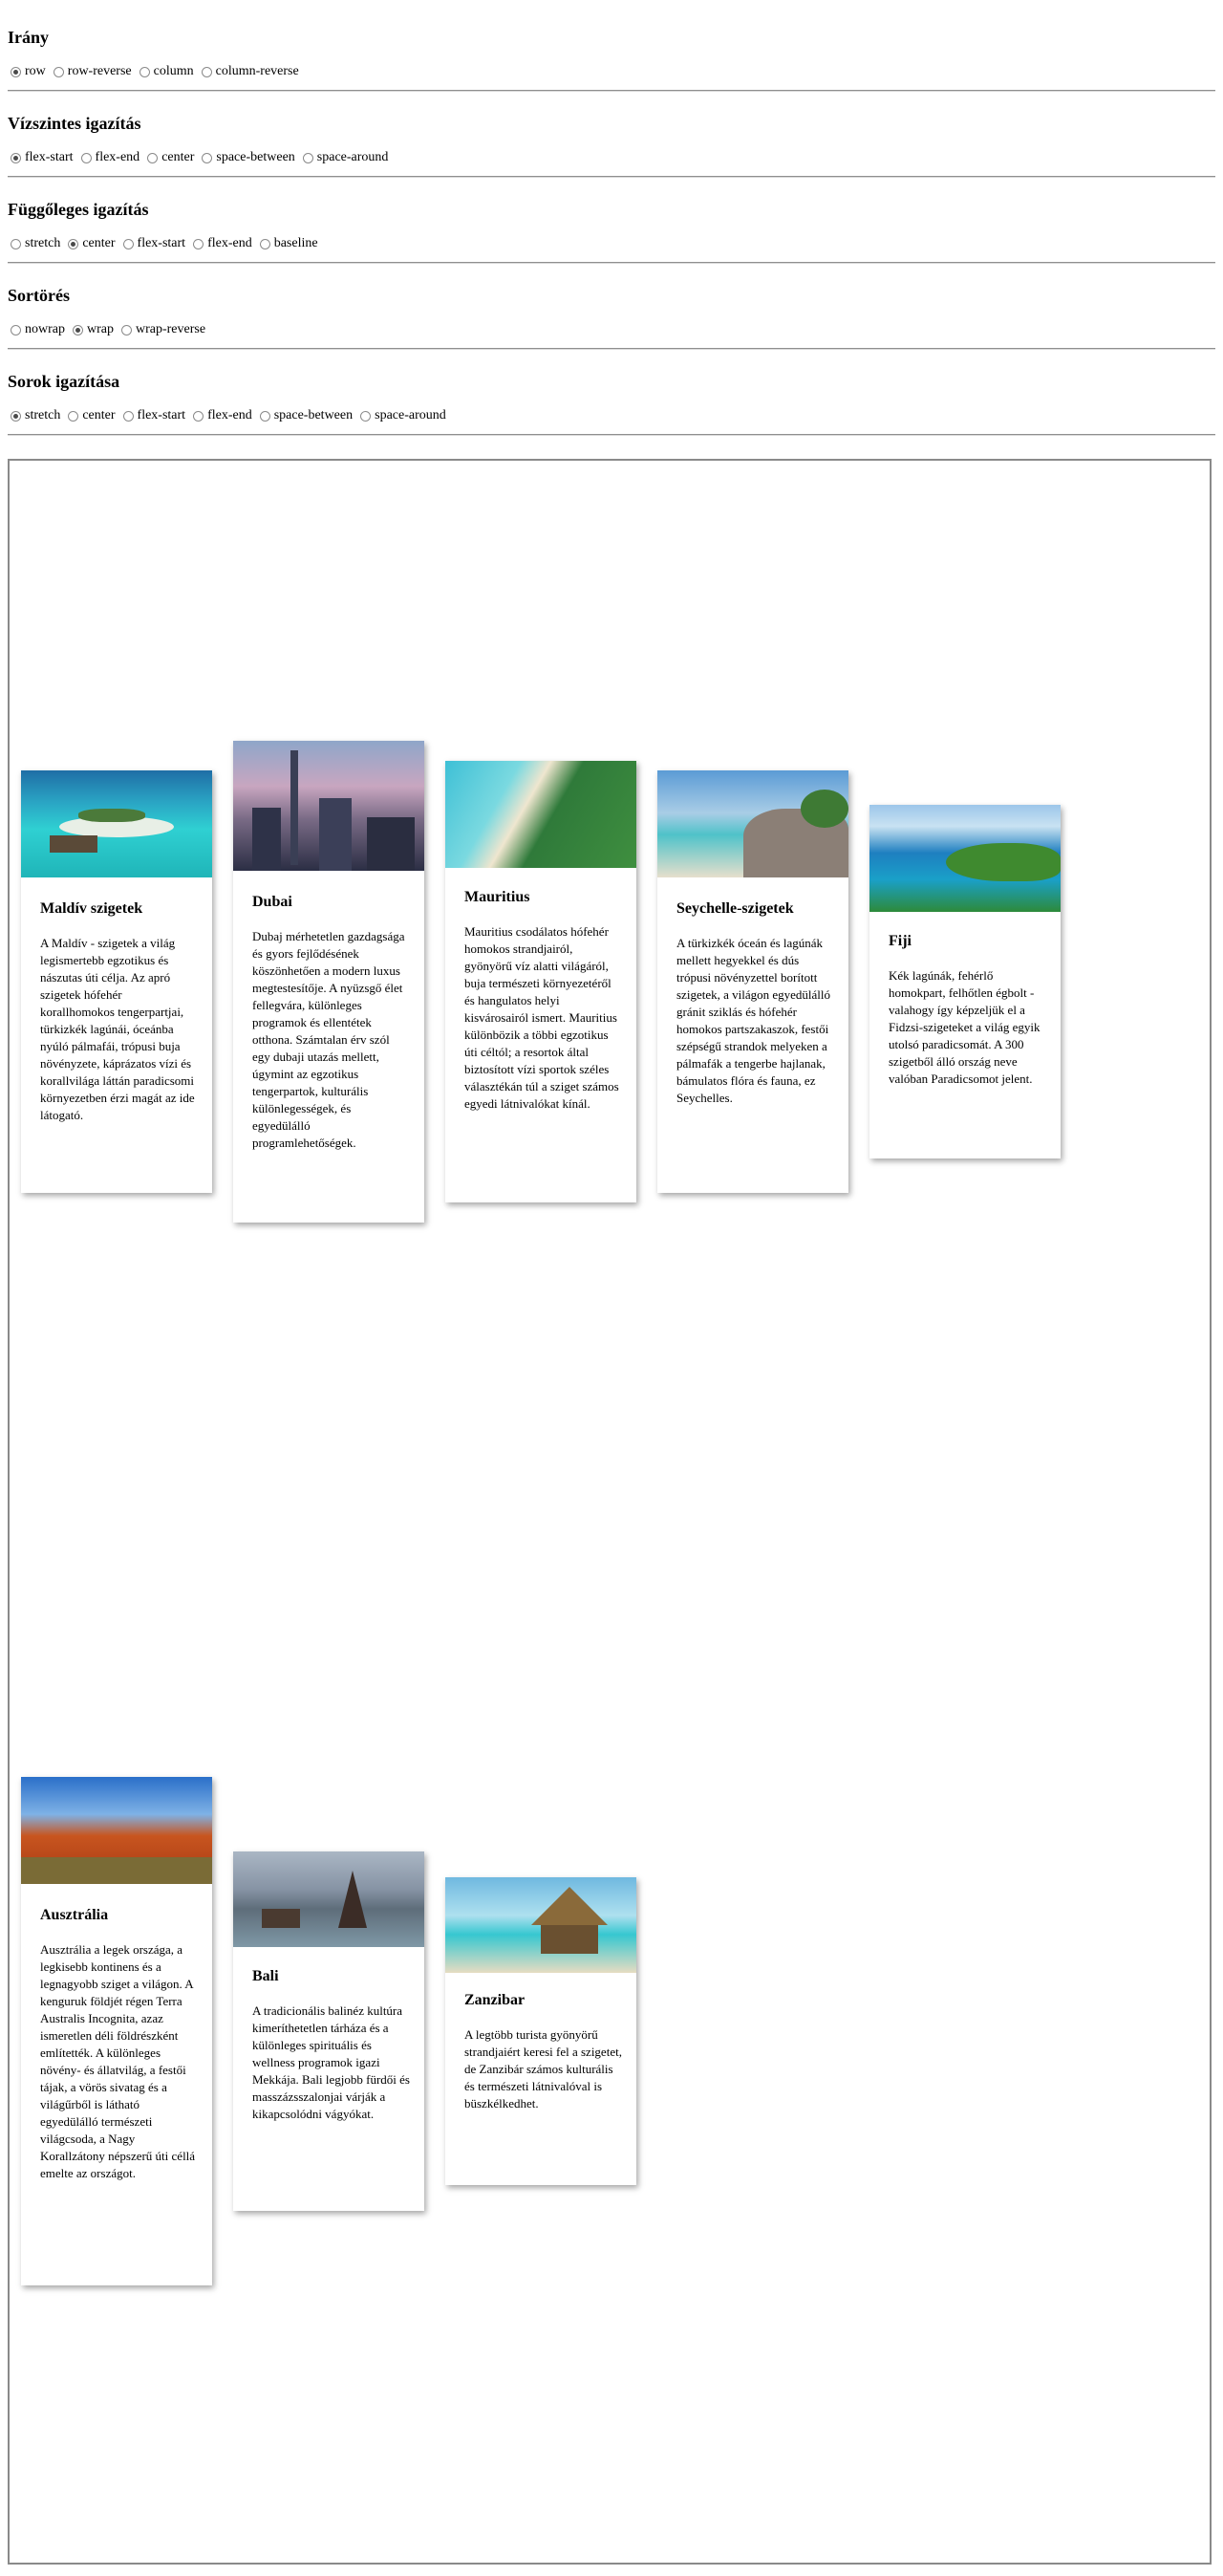 The width and height of the screenshot is (1223, 2576). I want to click on section-title: Vízszintes igazítás, so click(74, 124).